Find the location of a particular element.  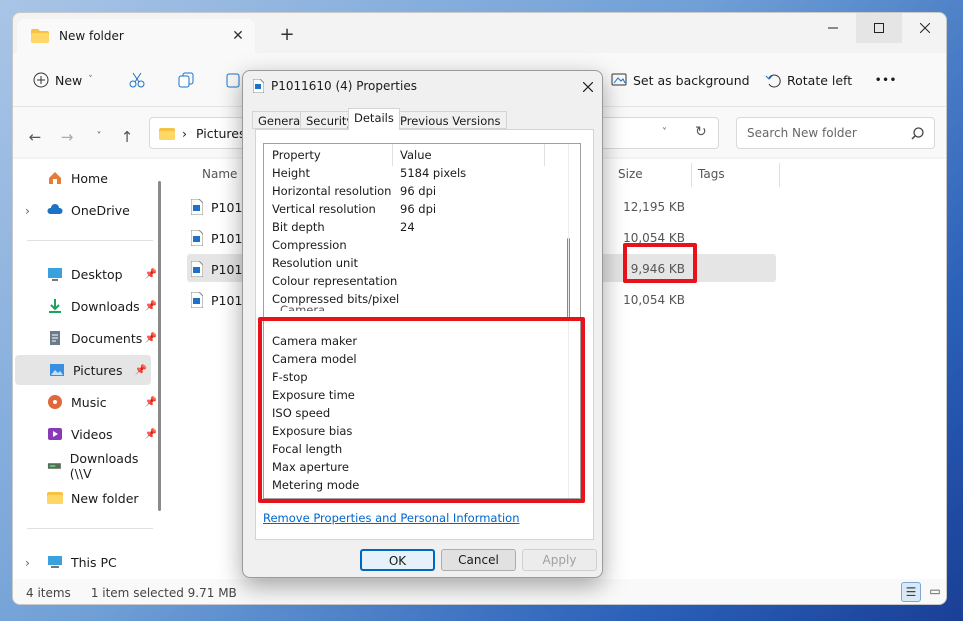

document-icon is located at coordinates (55, 338).